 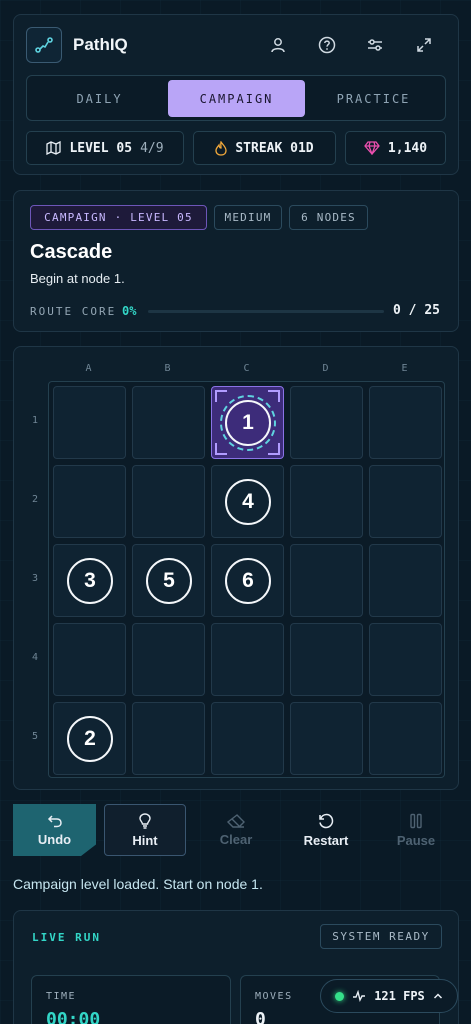 What do you see at coordinates (405, 738) in the screenshot?
I see `grid-cell-e5` at bounding box center [405, 738].